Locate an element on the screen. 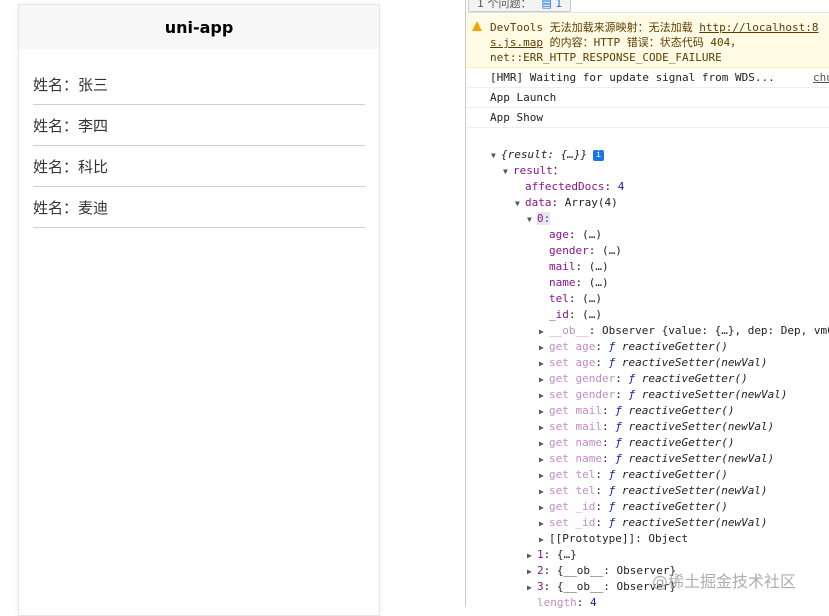  warning-error-code: net::ERR_HTTP_RESPONSE_CODE_FAILURE is located at coordinates (606, 57).